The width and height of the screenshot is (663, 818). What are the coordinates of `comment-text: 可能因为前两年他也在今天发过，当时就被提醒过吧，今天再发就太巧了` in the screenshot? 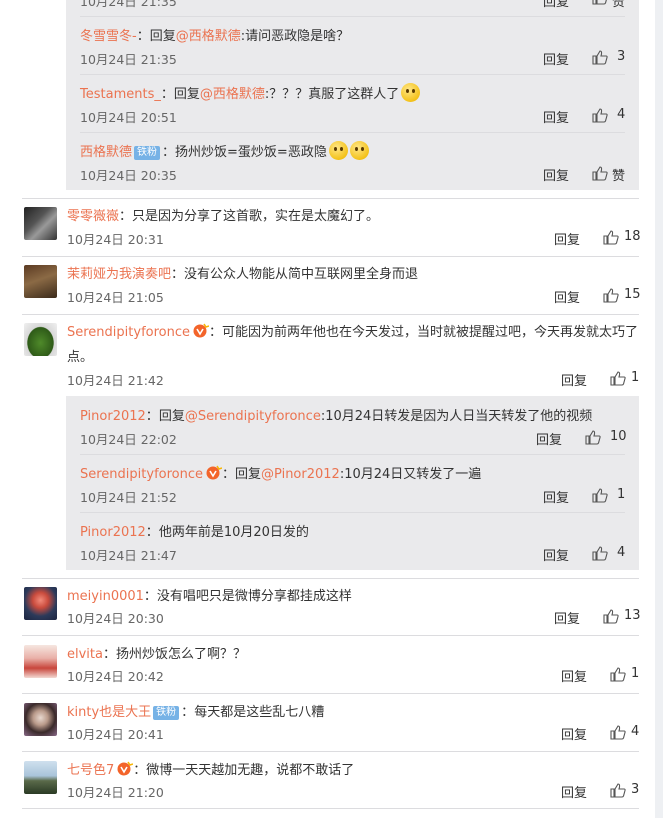 It's located at (430, 332).